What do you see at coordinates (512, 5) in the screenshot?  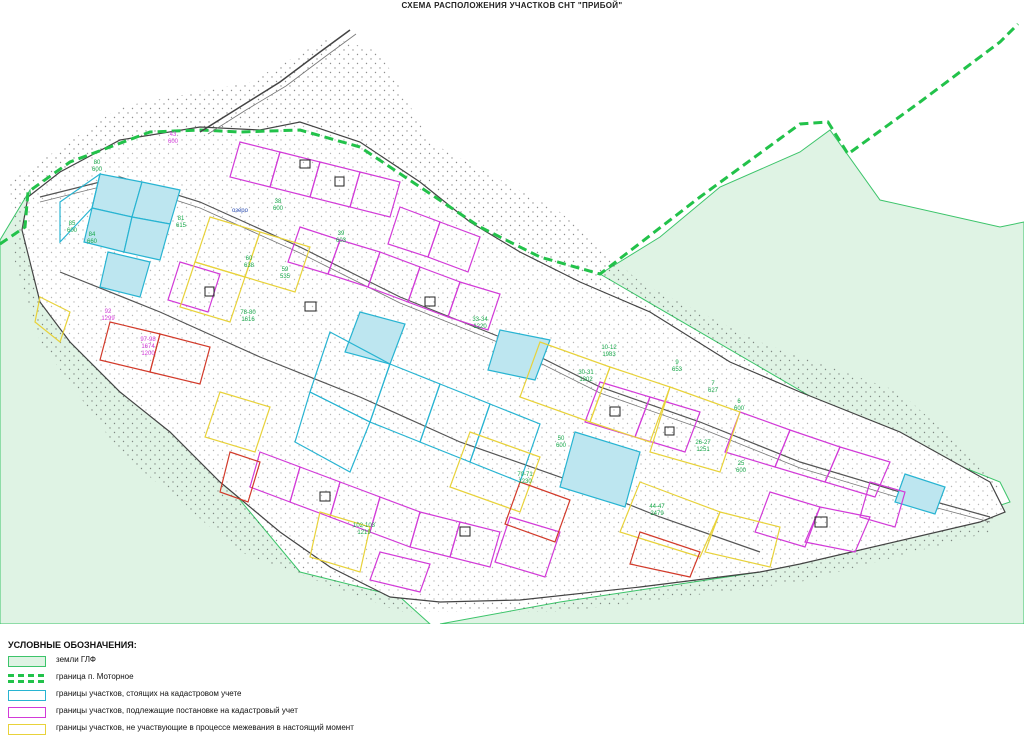 I see `map-title: СХЕМА РАСПОЛОЖЕНИЯ УЧАСТКОВ СНТ "ПРИБОЙ"` at bounding box center [512, 5].